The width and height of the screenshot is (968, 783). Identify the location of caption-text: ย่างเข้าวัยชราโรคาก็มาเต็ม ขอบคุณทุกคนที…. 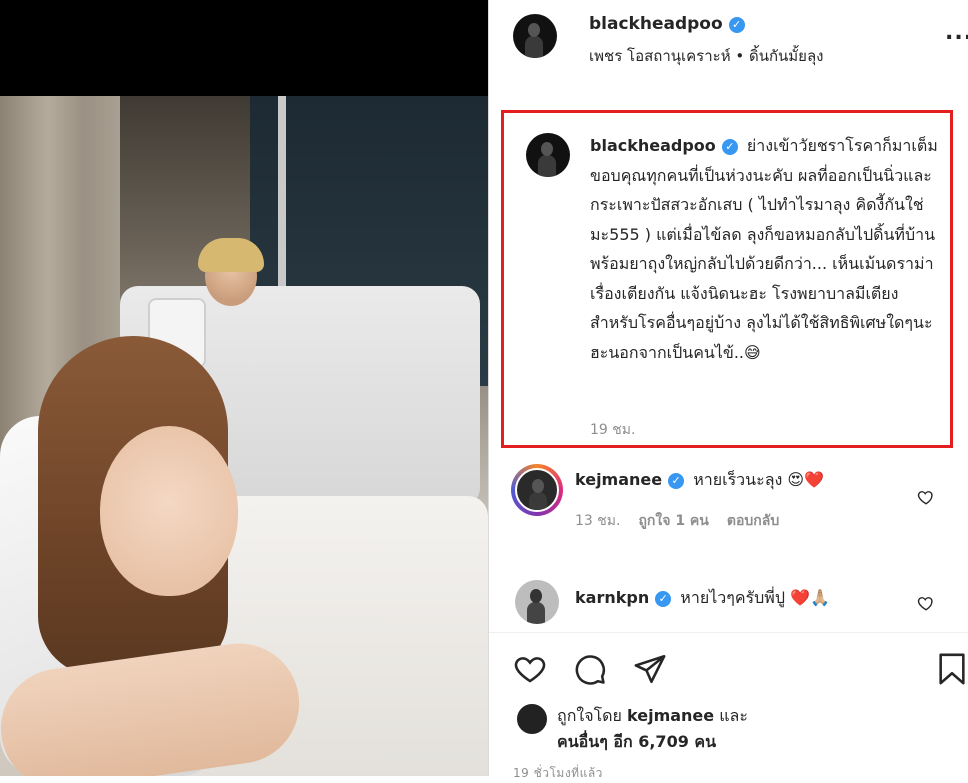
(764, 249).